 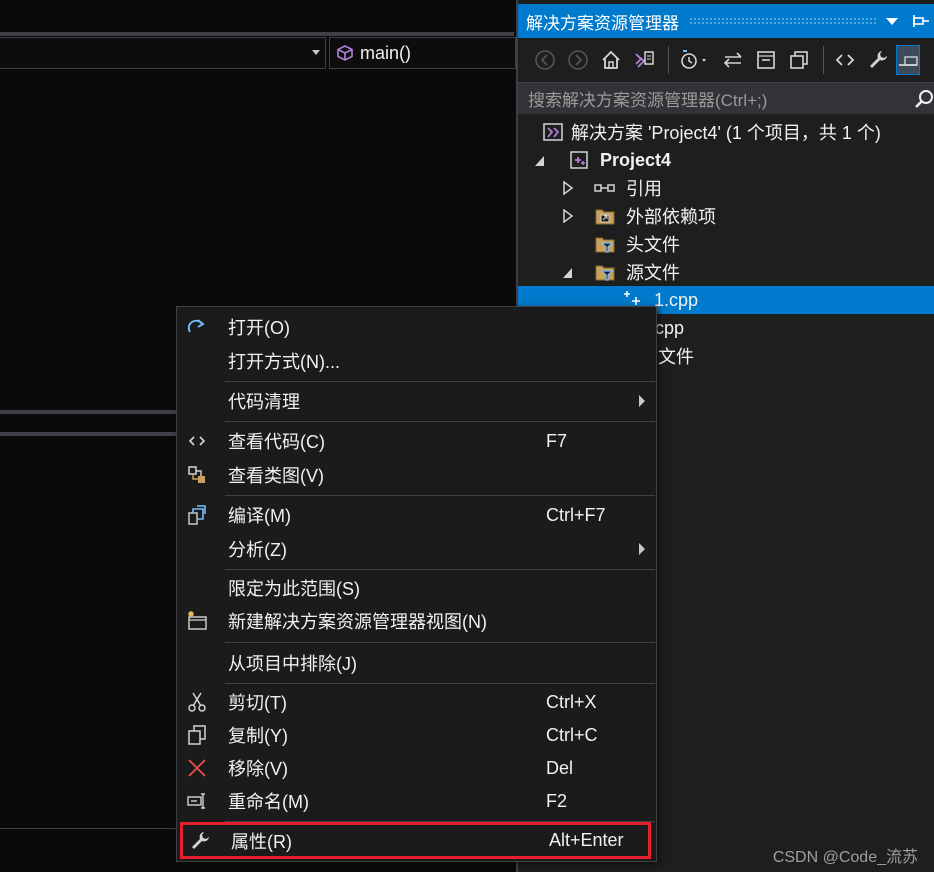 What do you see at coordinates (695, 60) in the screenshot?
I see `pending-changes-filter-button` at bounding box center [695, 60].